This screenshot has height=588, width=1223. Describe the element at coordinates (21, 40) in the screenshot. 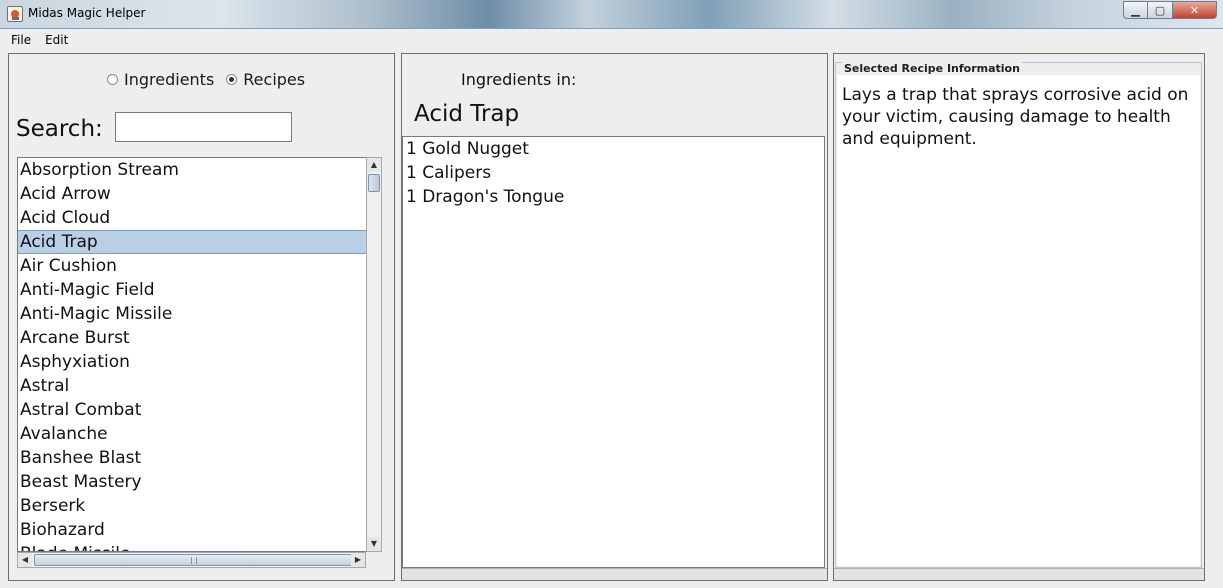

I see `menu-file: File` at that location.